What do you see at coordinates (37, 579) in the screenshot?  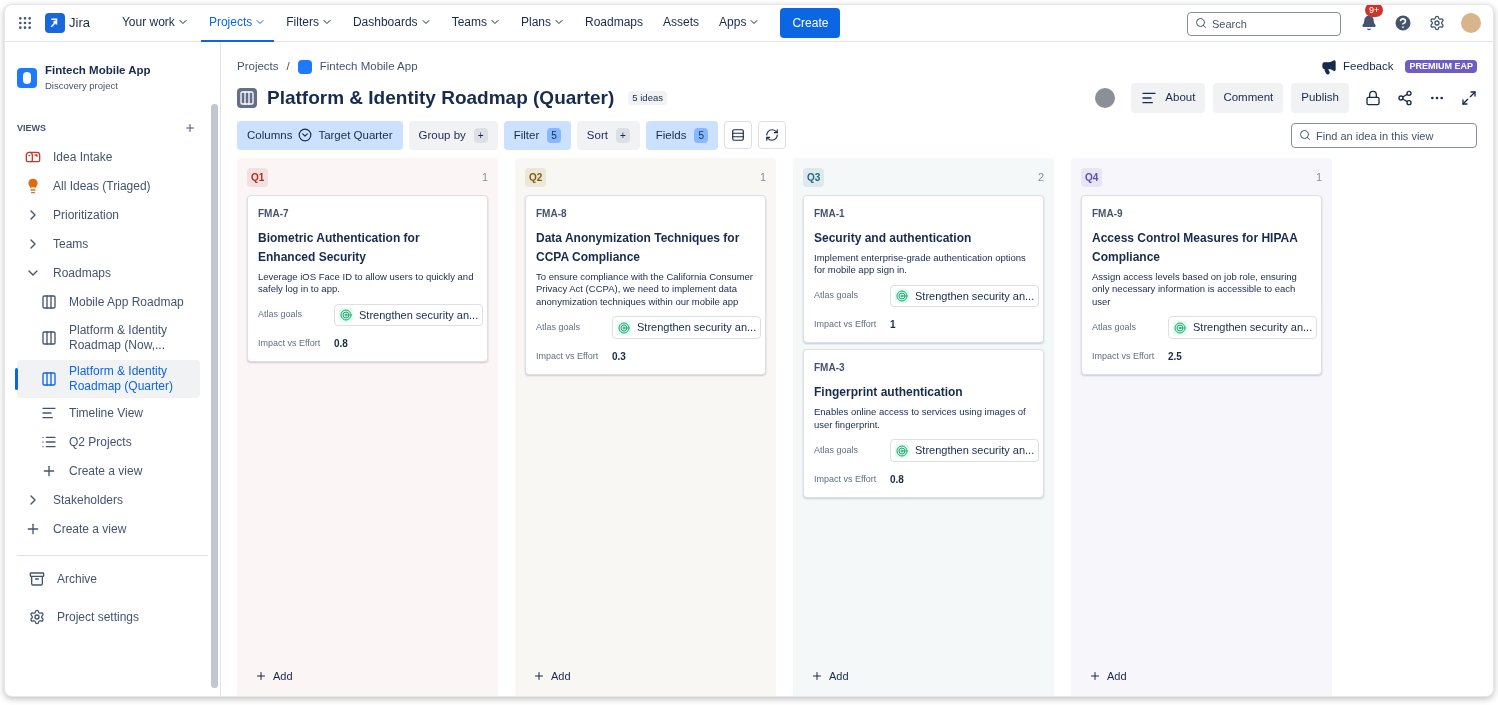 I see `archive-icon` at bounding box center [37, 579].